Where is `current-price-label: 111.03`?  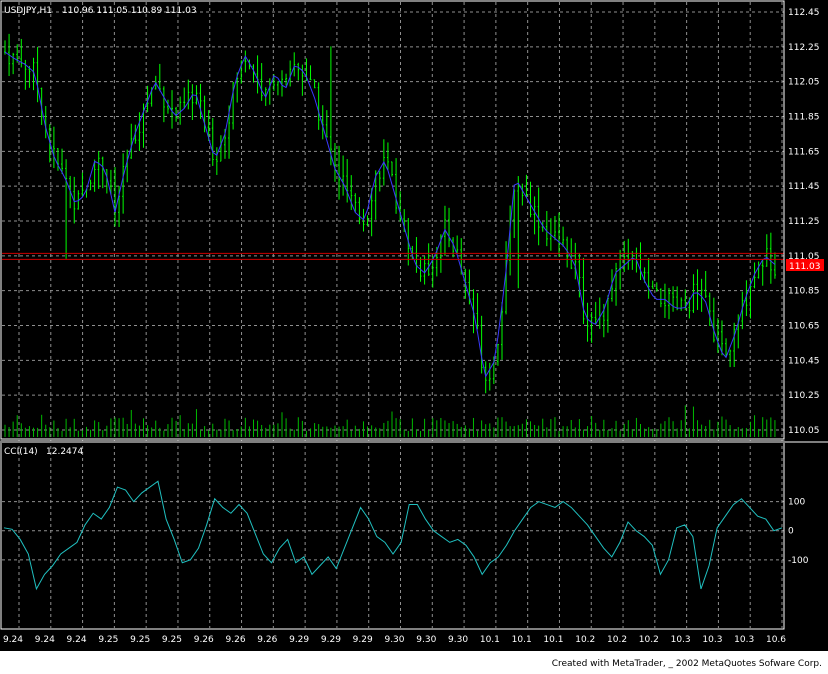 current-price-label: 111.03 is located at coordinates (805, 267).